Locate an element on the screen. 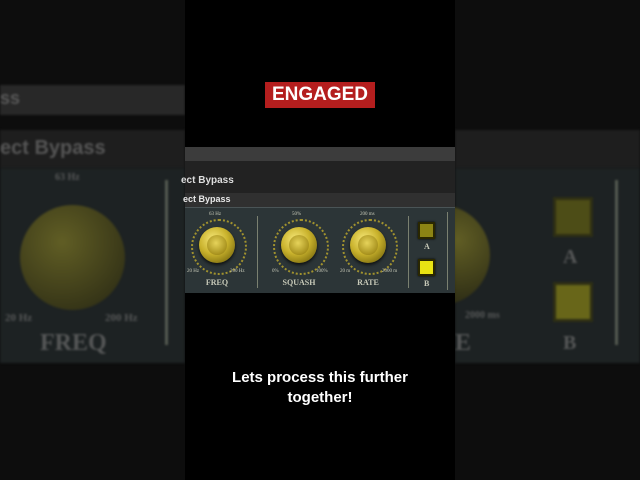 This screenshot has width=640, height=480. squash-min: 0% is located at coordinates (275, 271).